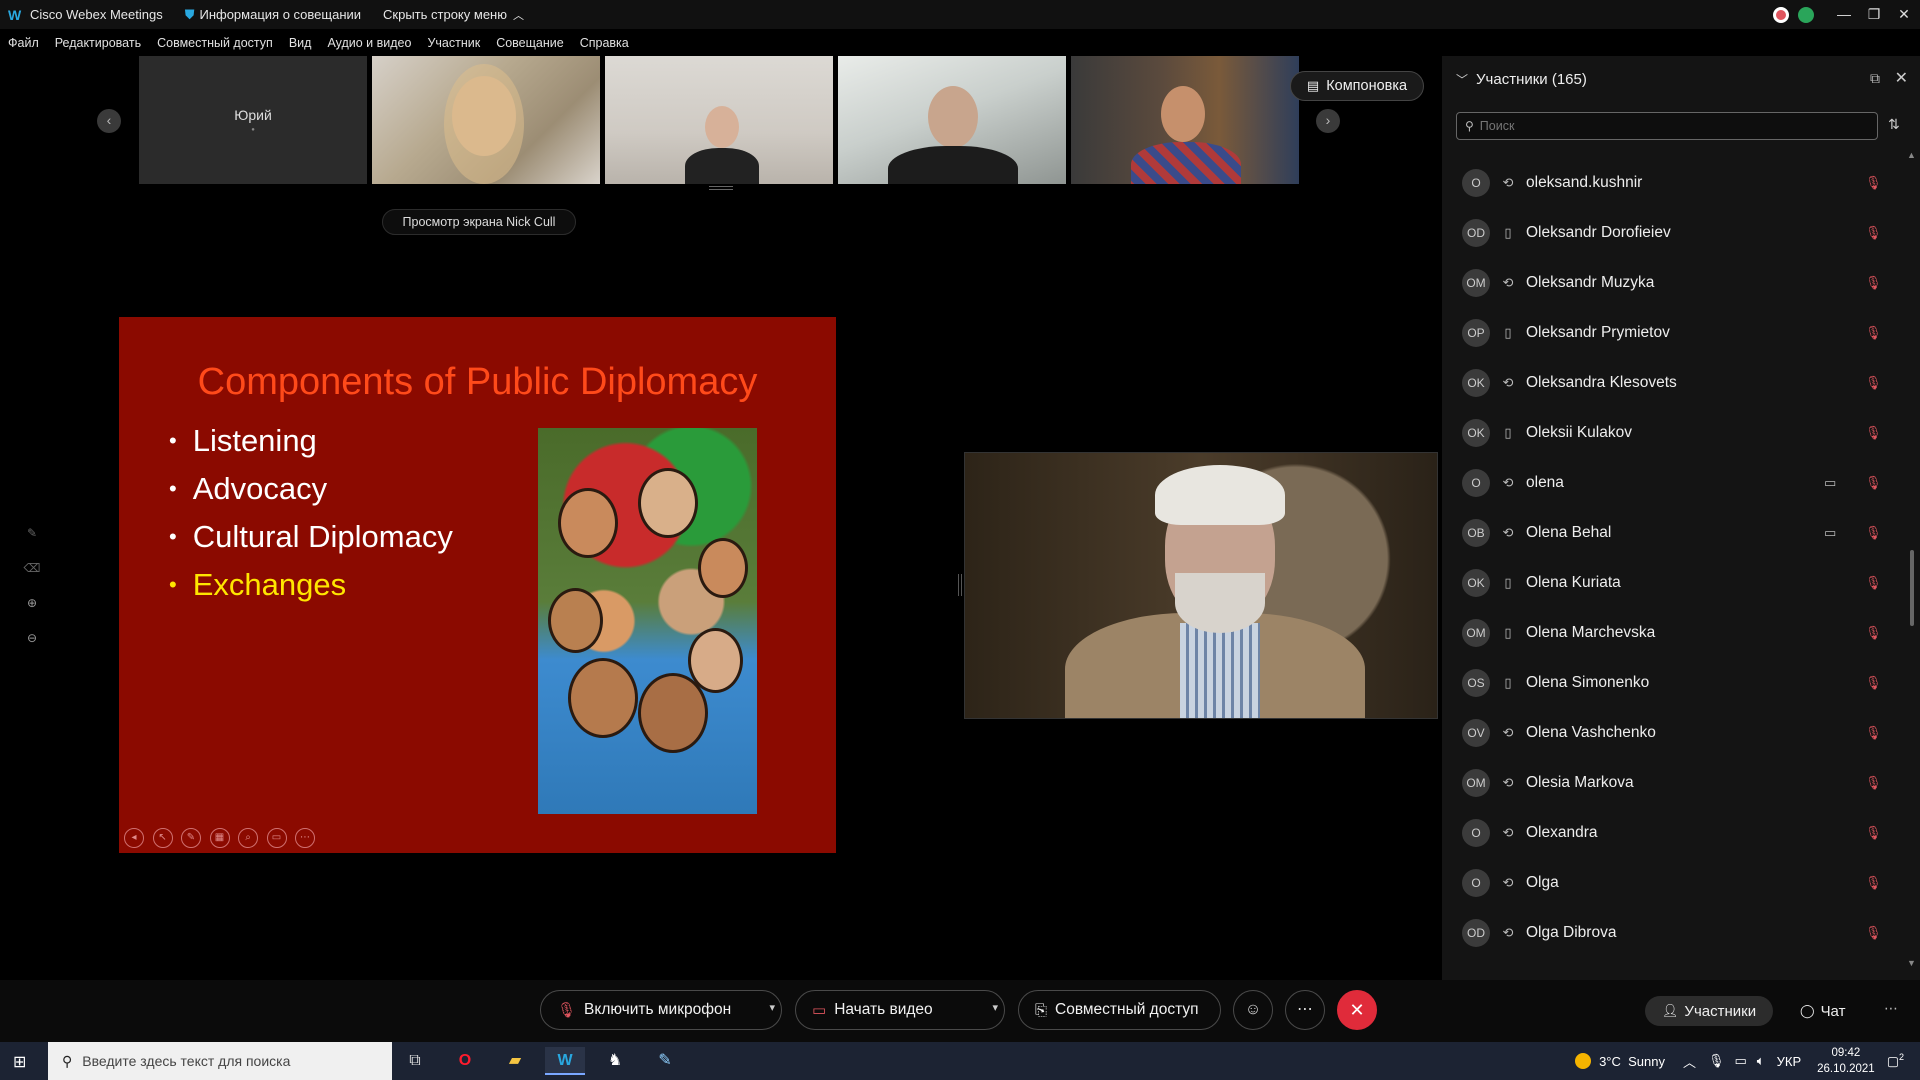 This screenshot has width=1920, height=1080. Describe the element at coordinates (465, 1061) in the screenshot. I see `opera-icon: O` at that location.